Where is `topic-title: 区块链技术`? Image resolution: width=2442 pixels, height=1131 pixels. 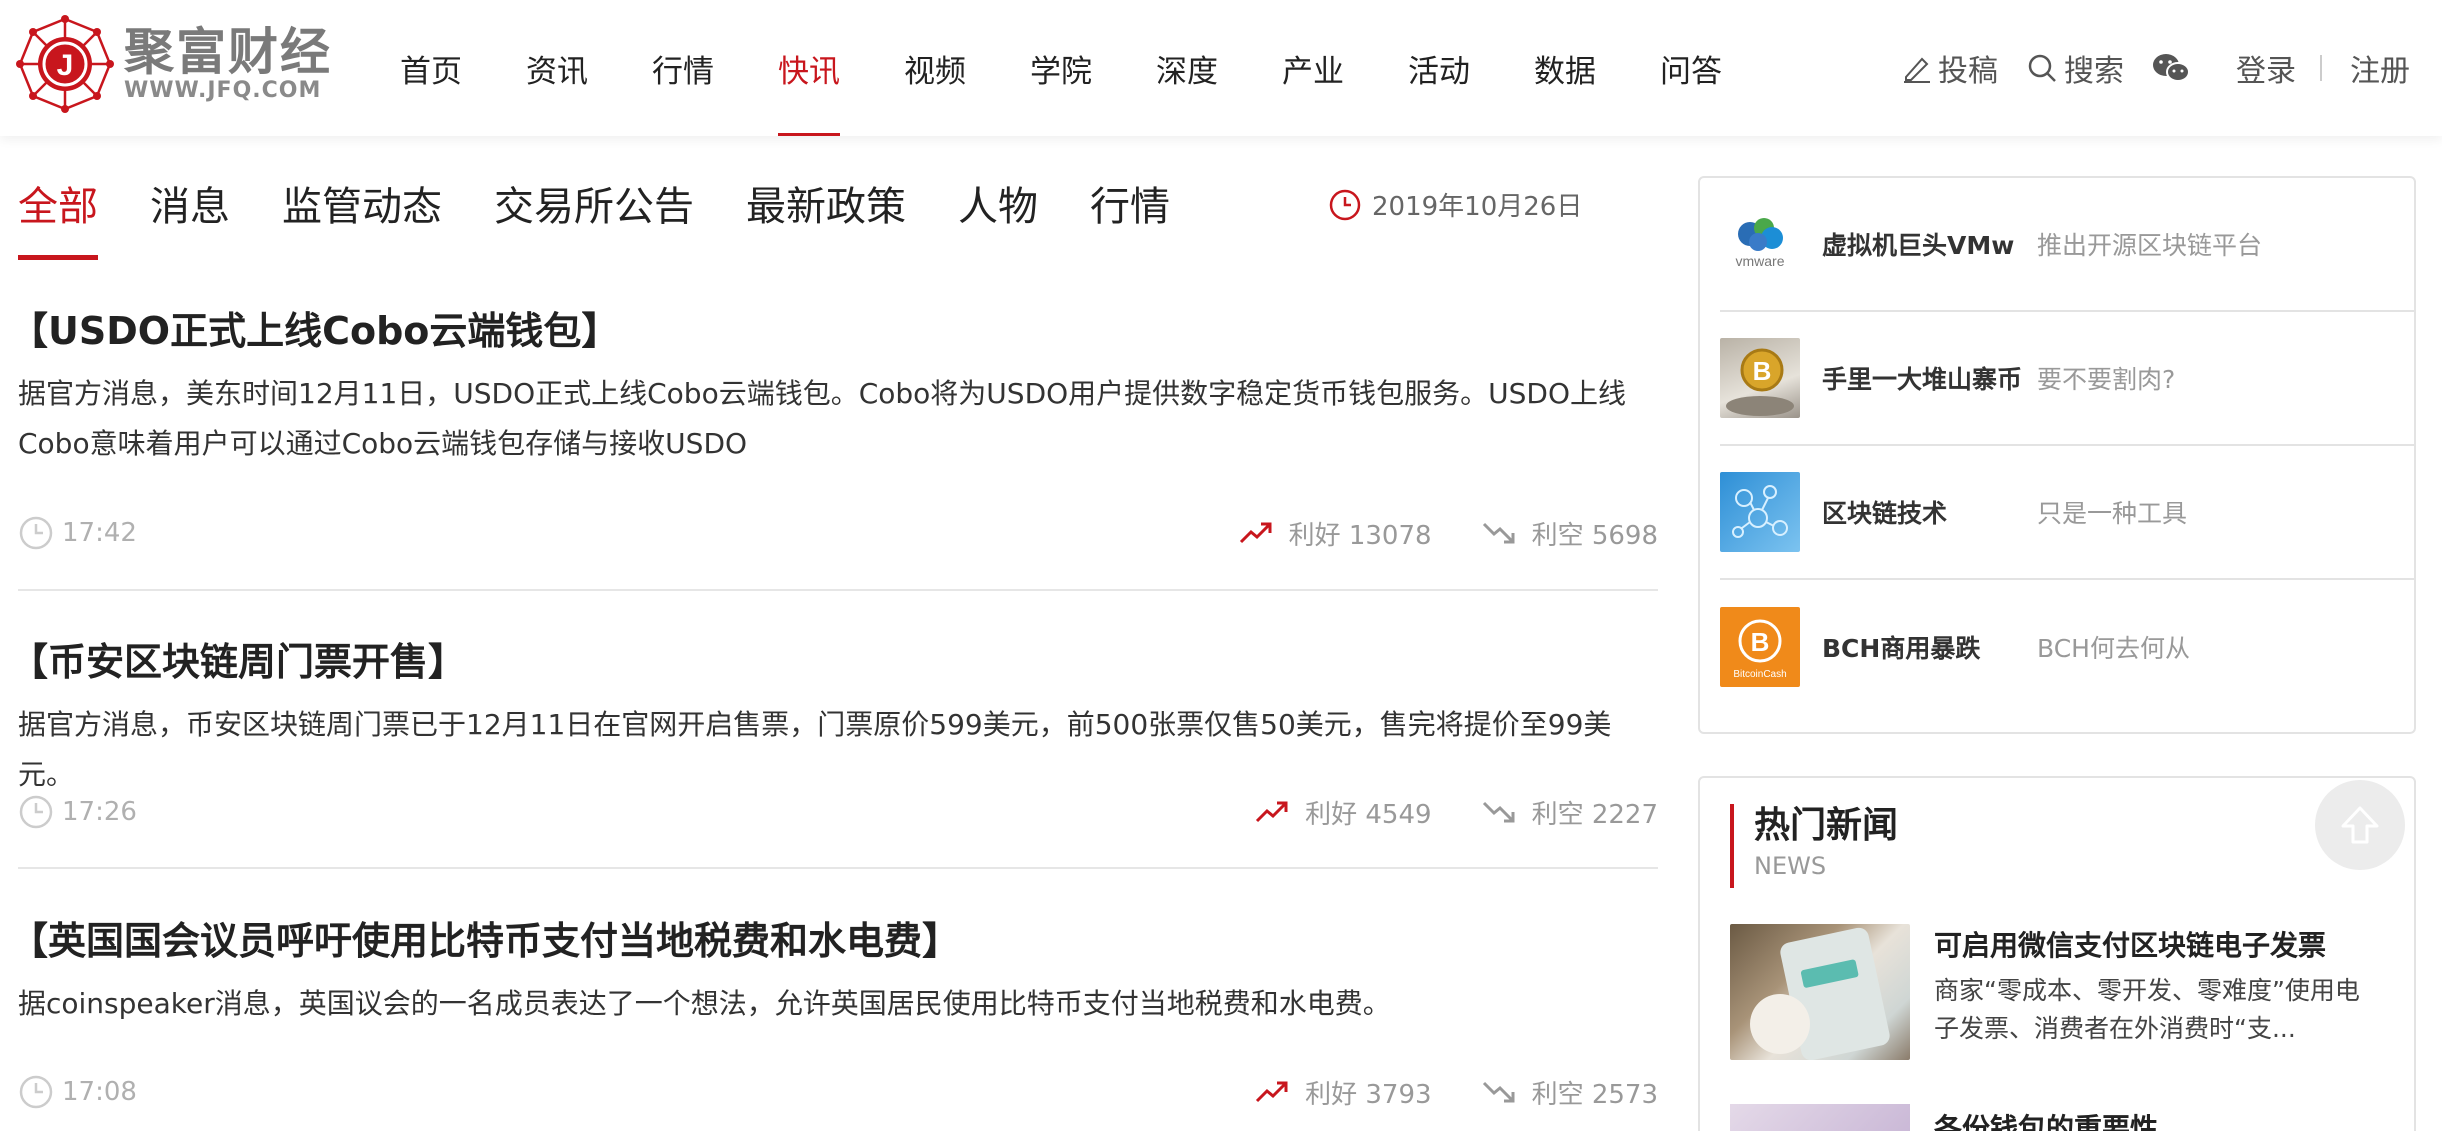 topic-title: 区块链技术 is located at coordinates (1885, 513).